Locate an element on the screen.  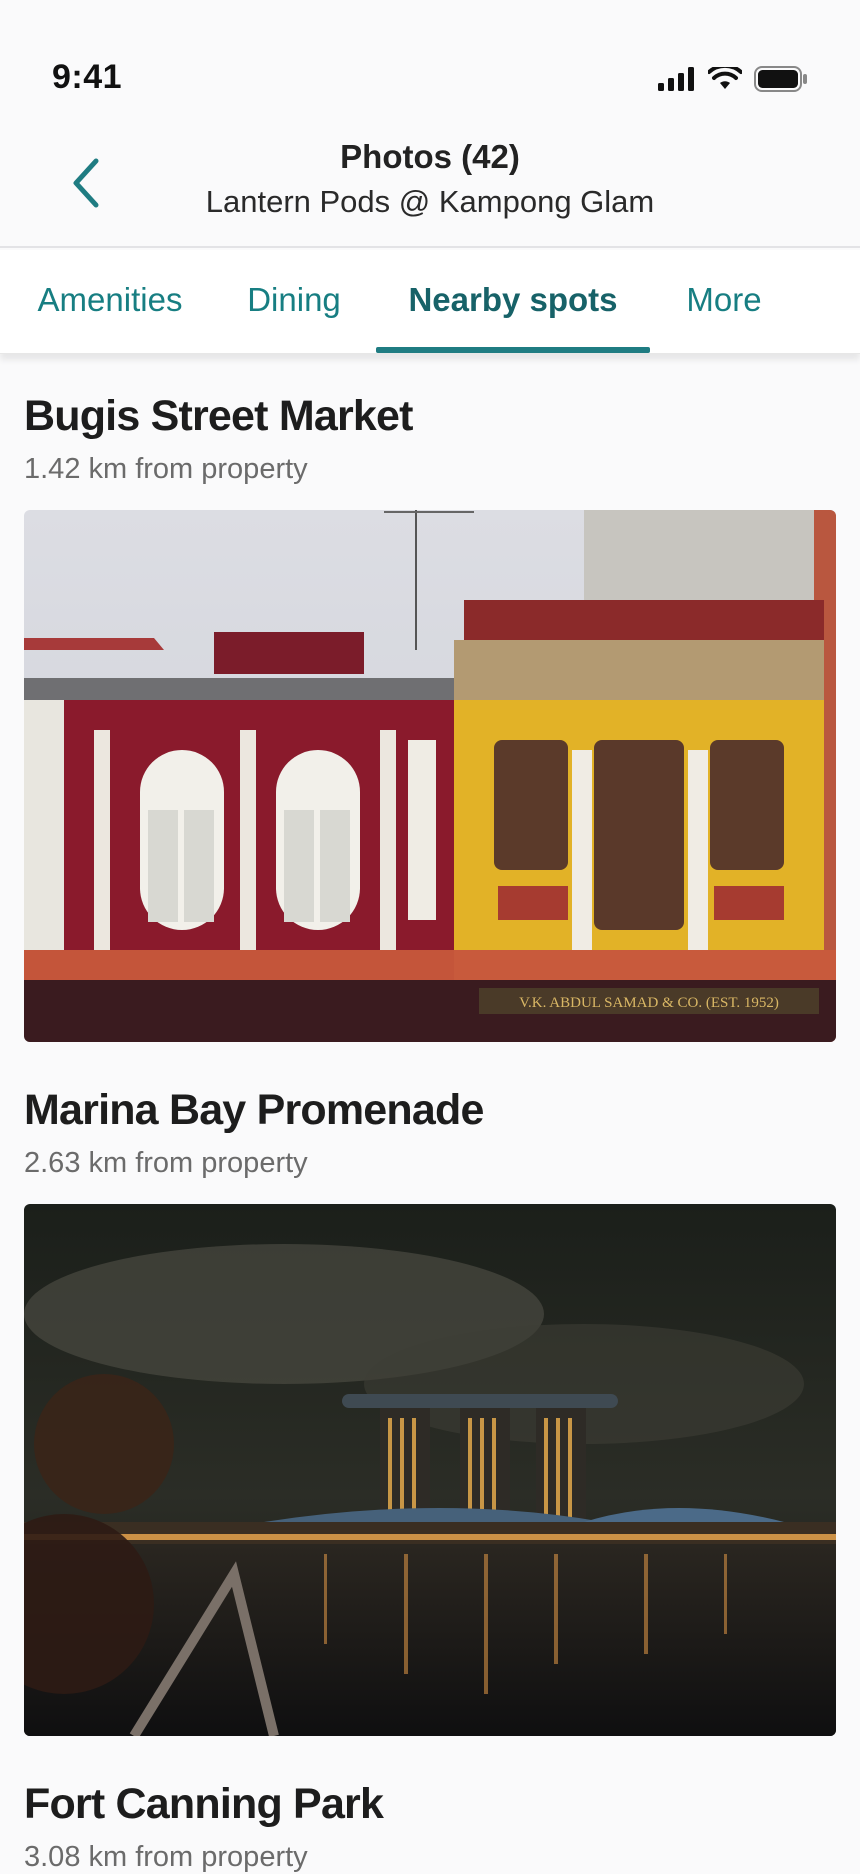
status-icons is located at coordinates (733, 79).